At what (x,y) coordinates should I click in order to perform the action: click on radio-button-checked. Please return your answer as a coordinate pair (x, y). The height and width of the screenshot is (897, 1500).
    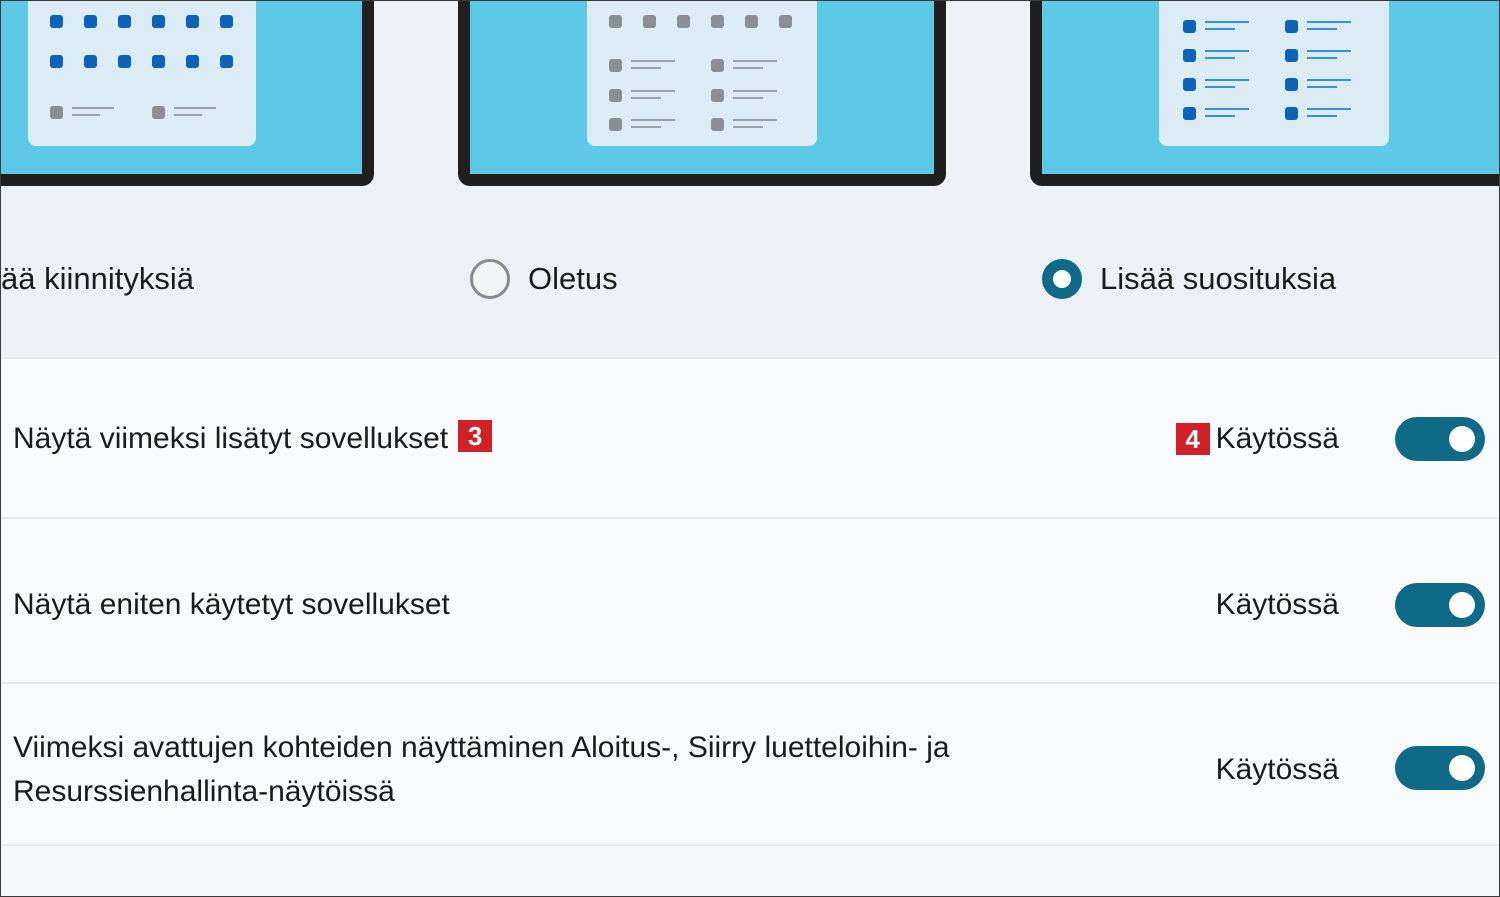
    Looking at the image, I should click on (1062, 279).